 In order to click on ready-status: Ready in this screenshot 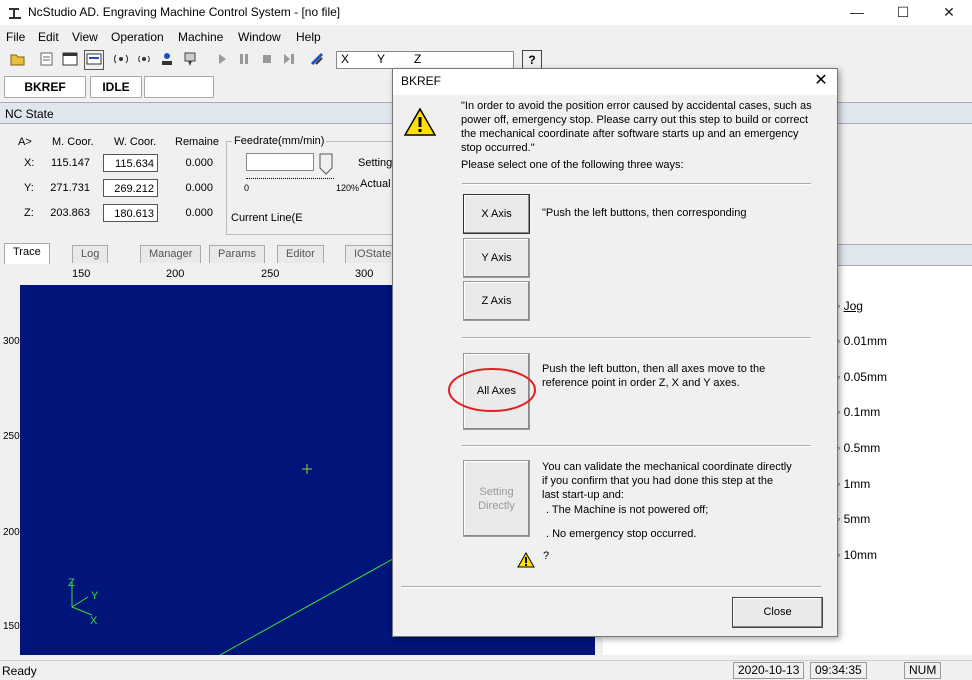, I will do `click(19, 671)`.